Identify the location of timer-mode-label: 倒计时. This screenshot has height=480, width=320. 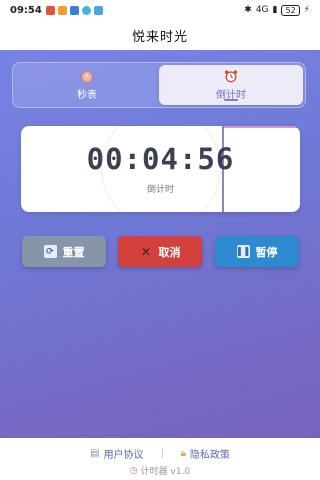
(160, 190).